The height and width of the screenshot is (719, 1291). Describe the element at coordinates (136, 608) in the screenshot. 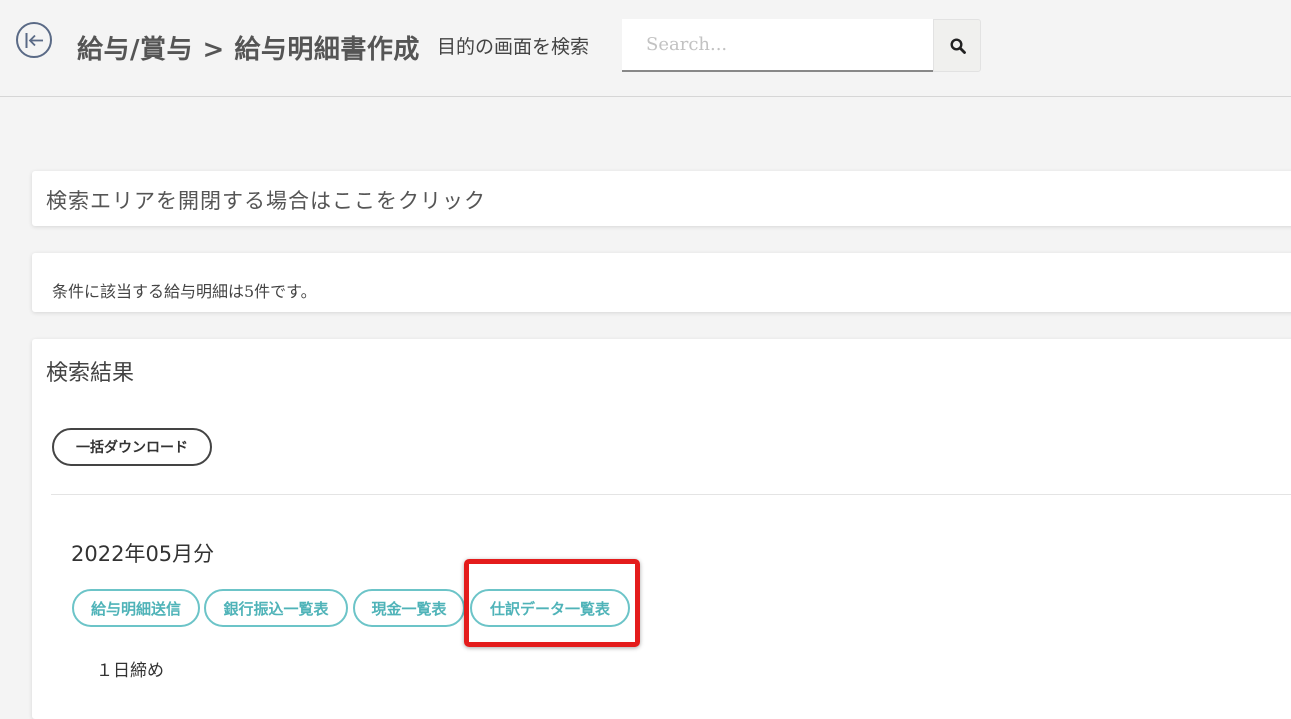

I see `send-payslip-button: 給与明細送信` at that location.